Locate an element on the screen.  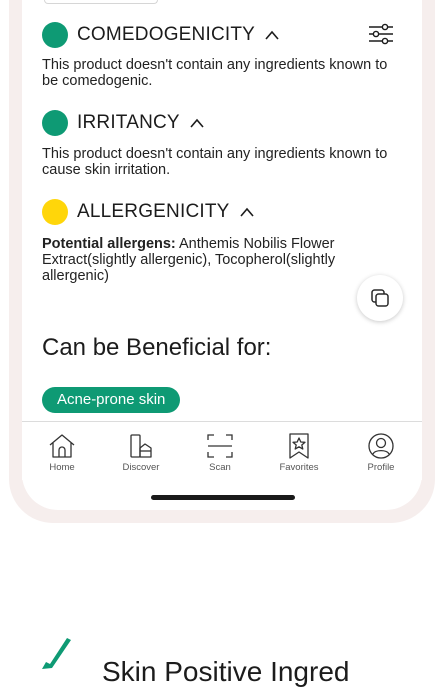
allergenicity-header: ALLERGENICITY is located at coordinates (148, 212).